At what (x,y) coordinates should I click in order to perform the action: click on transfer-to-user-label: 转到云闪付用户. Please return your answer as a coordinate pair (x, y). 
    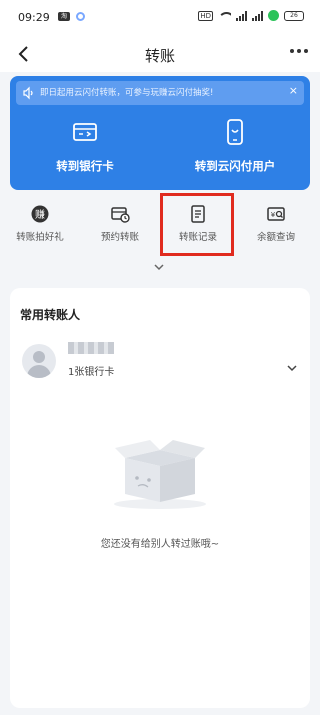
    Looking at the image, I should click on (235, 166).